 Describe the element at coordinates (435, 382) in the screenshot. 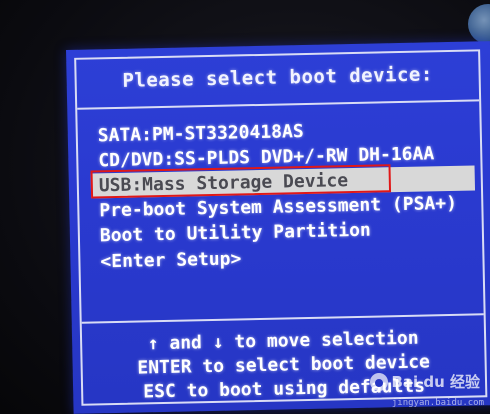

I see `watermark-brand: Bai du 经验` at that location.